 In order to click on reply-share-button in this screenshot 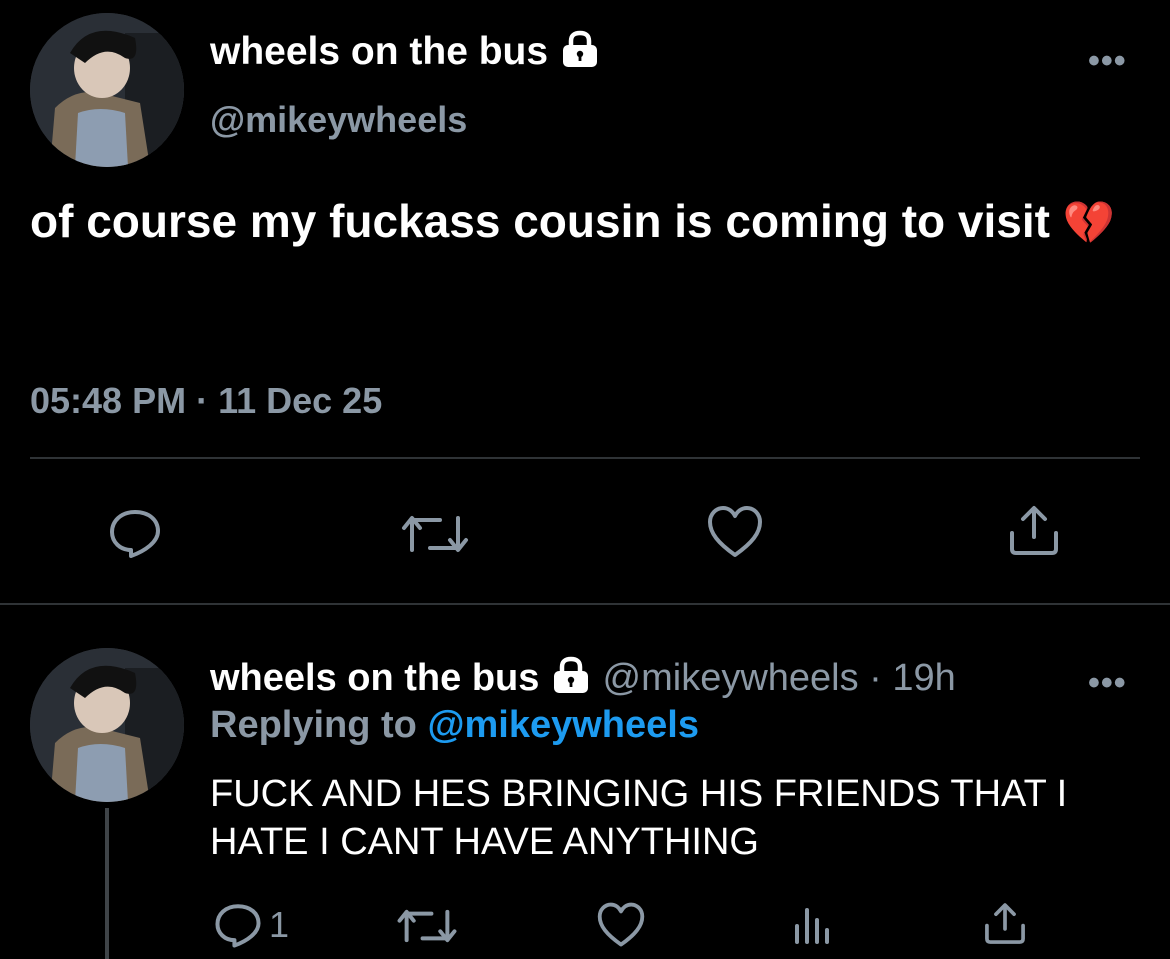, I will do `click(1005, 924)`.